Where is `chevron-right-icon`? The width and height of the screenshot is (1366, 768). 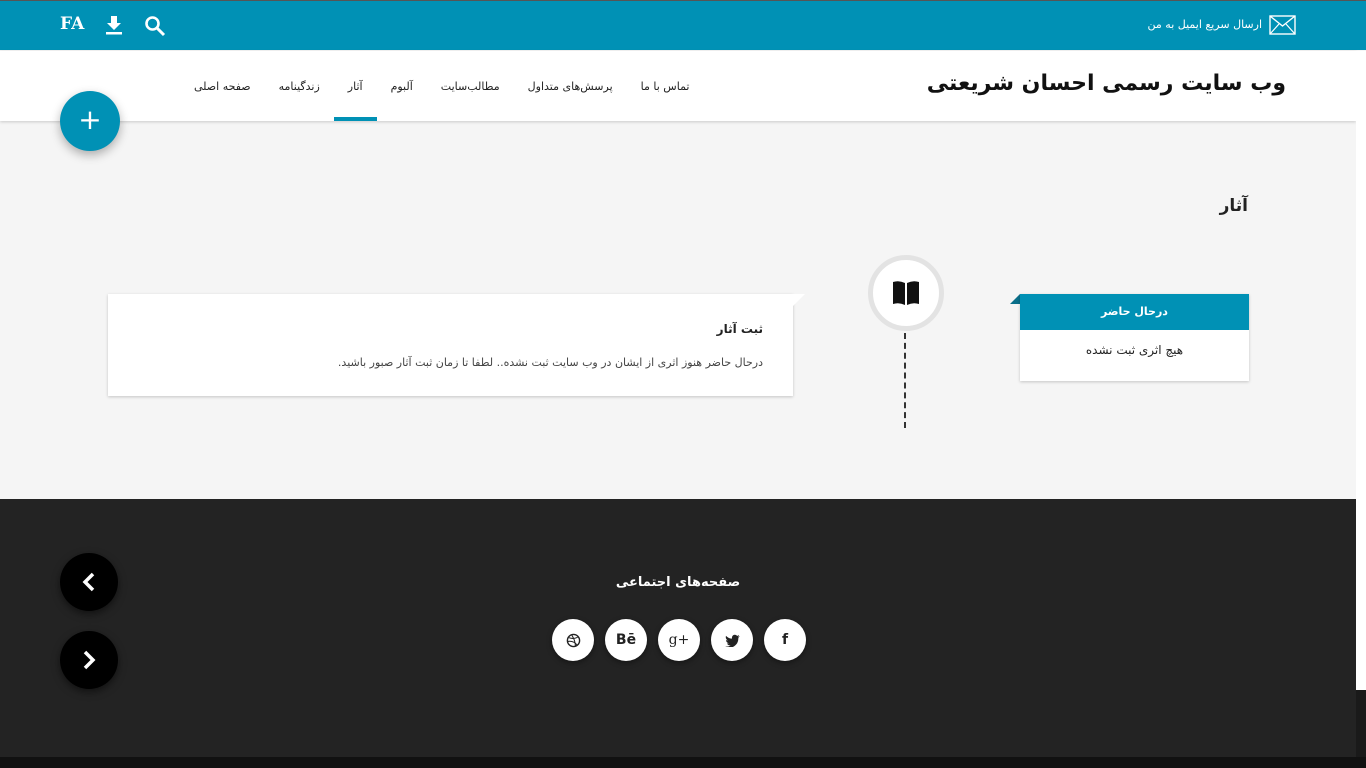
chevron-right-icon is located at coordinates (89, 660).